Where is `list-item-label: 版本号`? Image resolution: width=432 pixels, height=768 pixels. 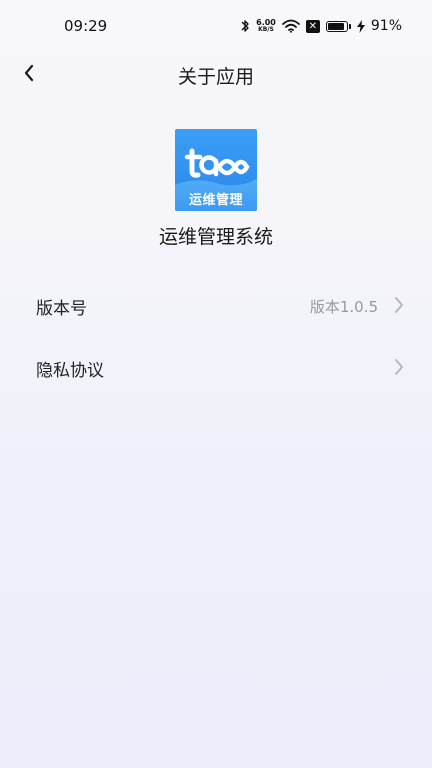 list-item-label: 版本号 is located at coordinates (61, 309).